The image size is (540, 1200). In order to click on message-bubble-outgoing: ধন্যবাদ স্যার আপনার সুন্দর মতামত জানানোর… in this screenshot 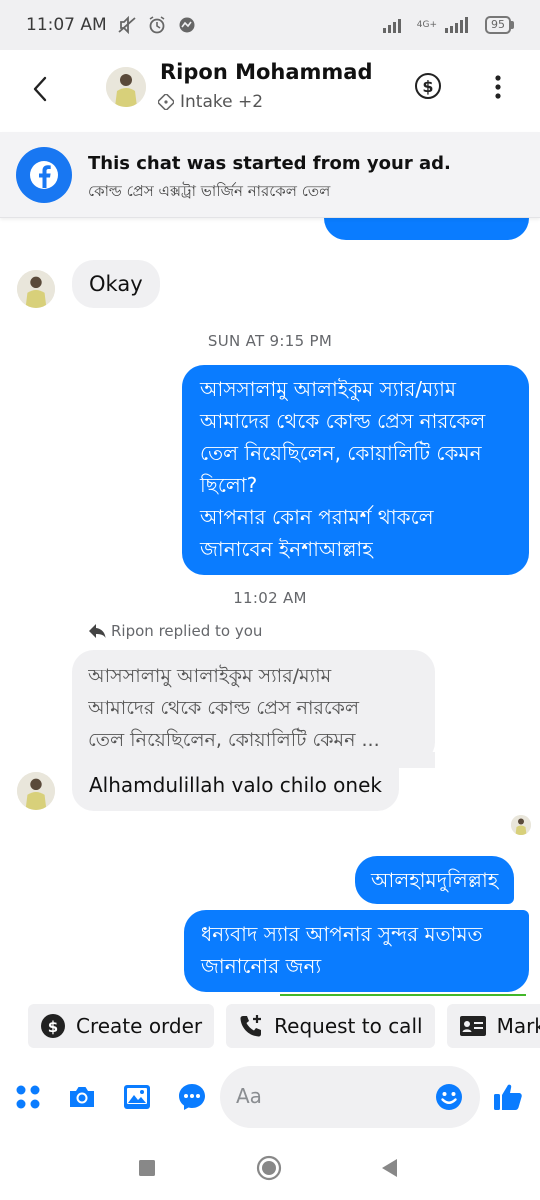, I will do `click(356, 951)`.